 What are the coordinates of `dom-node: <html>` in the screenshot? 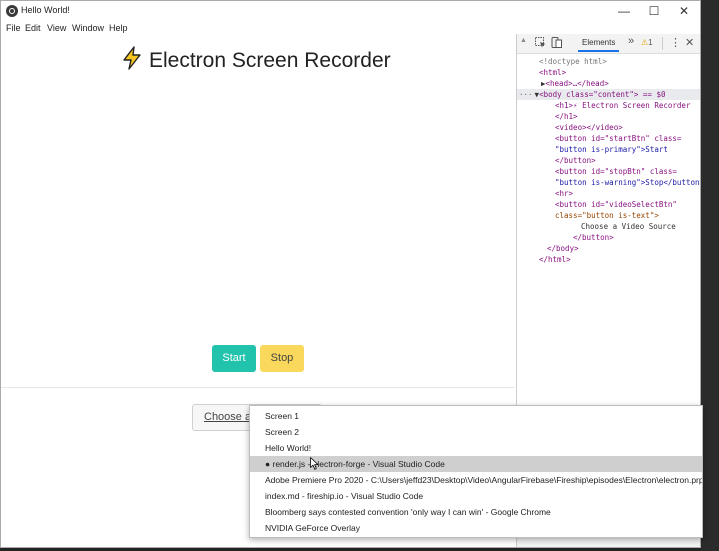 It's located at (552, 72).